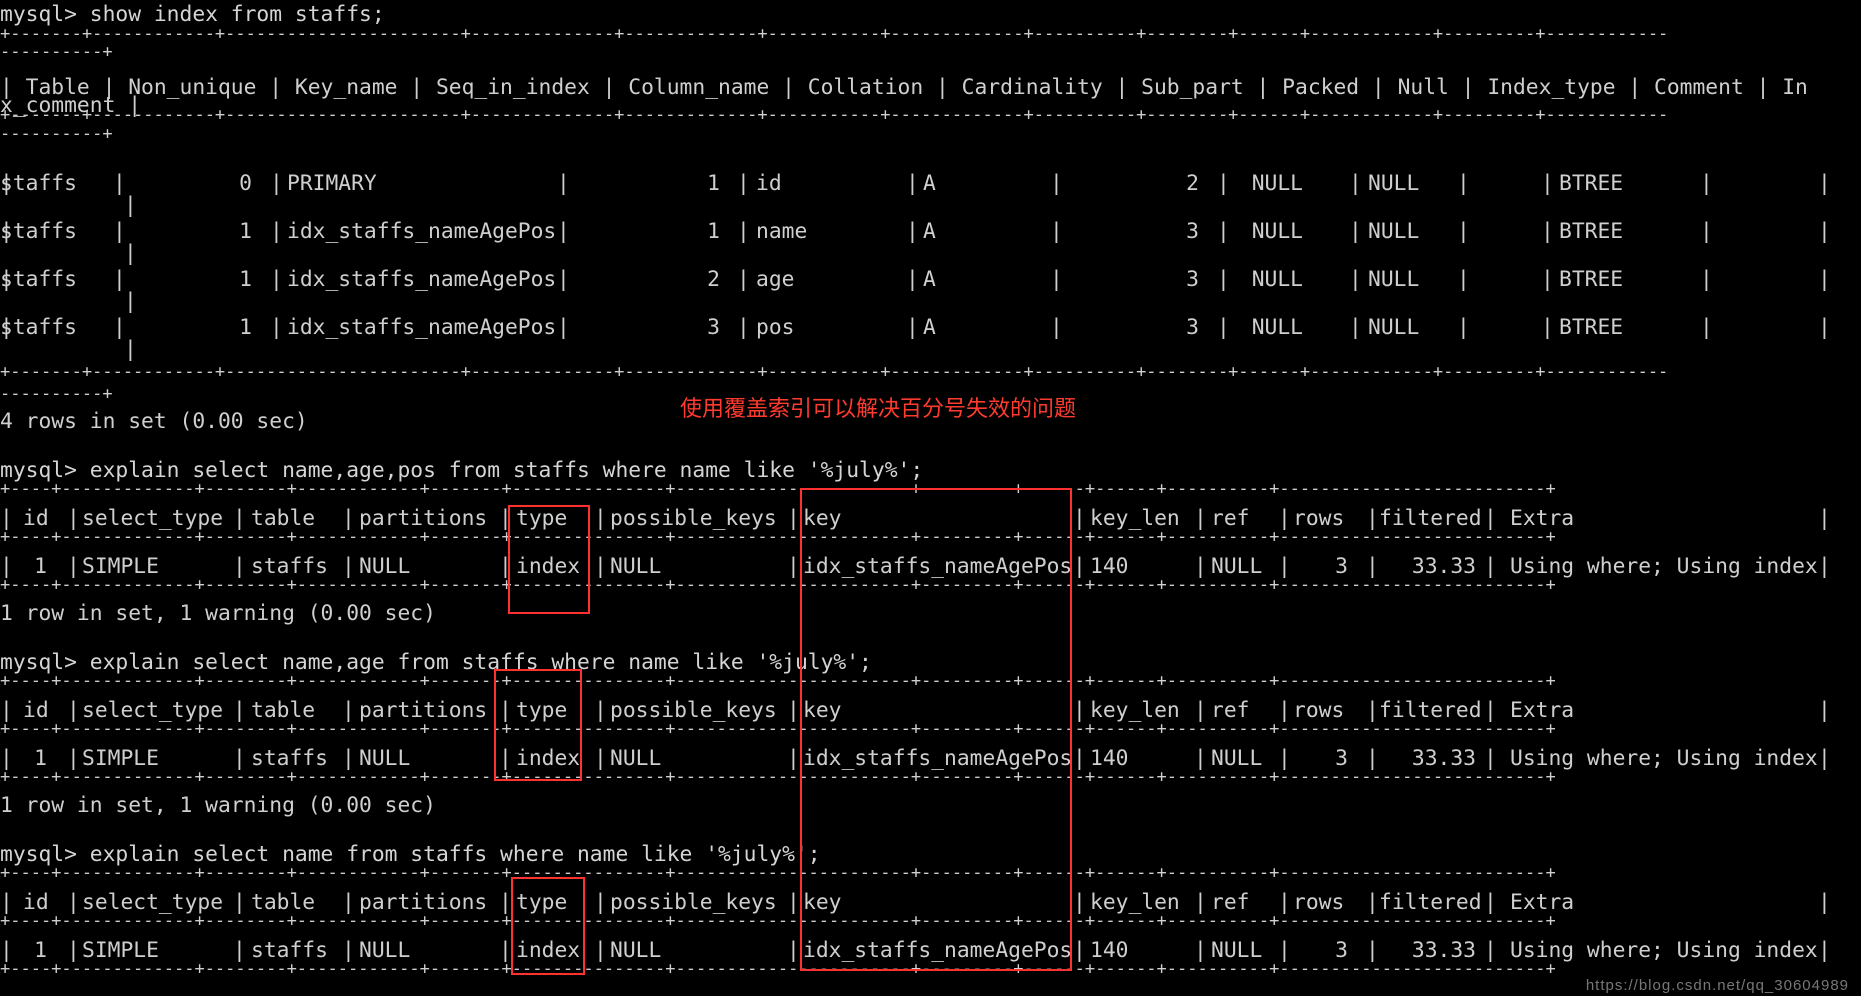  What do you see at coordinates (713, 327) in the screenshot?
I see `cell-seq: 3` at bounding box center [713, 327].